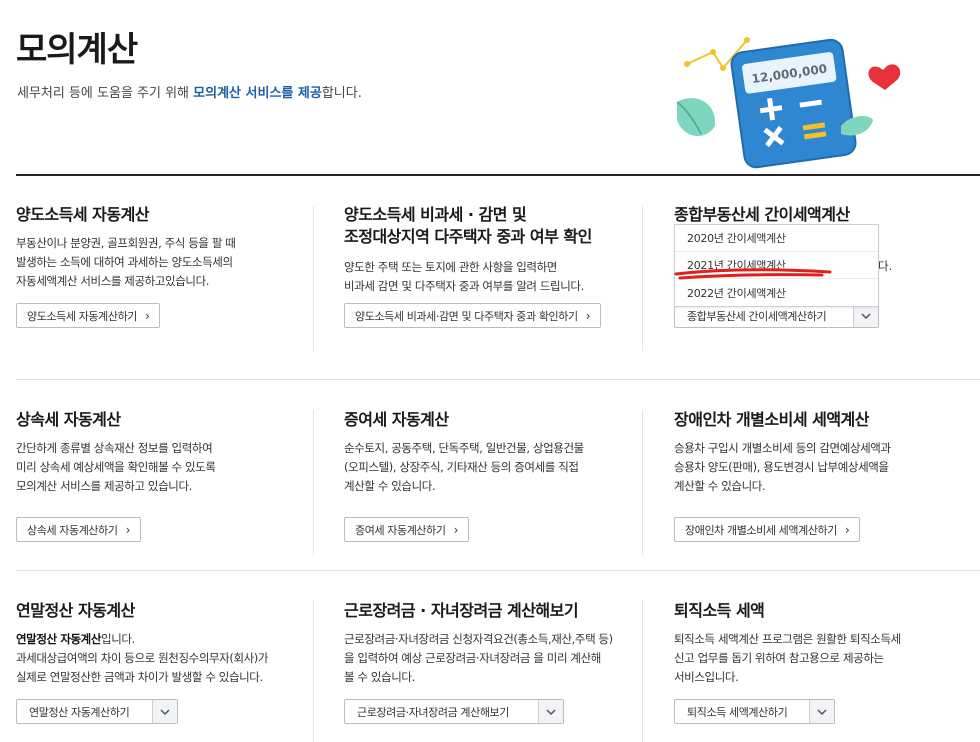 This screenshot has width=980, height=742. What do you see at coordinates (406, 529) in the screenshot?
I see `gift-tax-calc-button: 증여세 자동계산하기 ›` at bounding box center [406, 529].